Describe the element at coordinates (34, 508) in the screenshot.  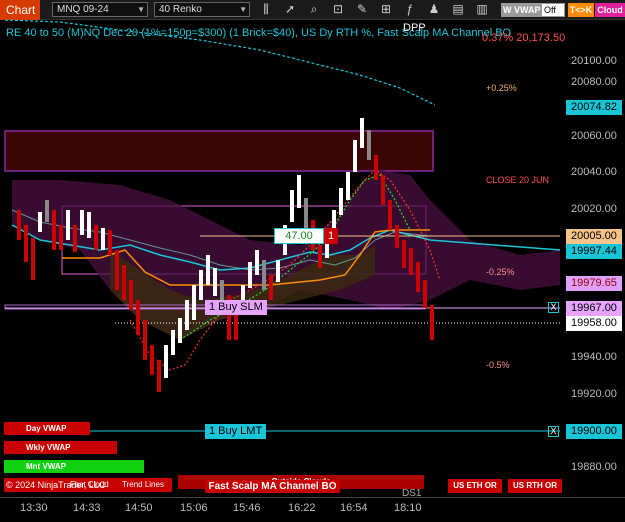
I see `time-tick: 13:30` at that location.